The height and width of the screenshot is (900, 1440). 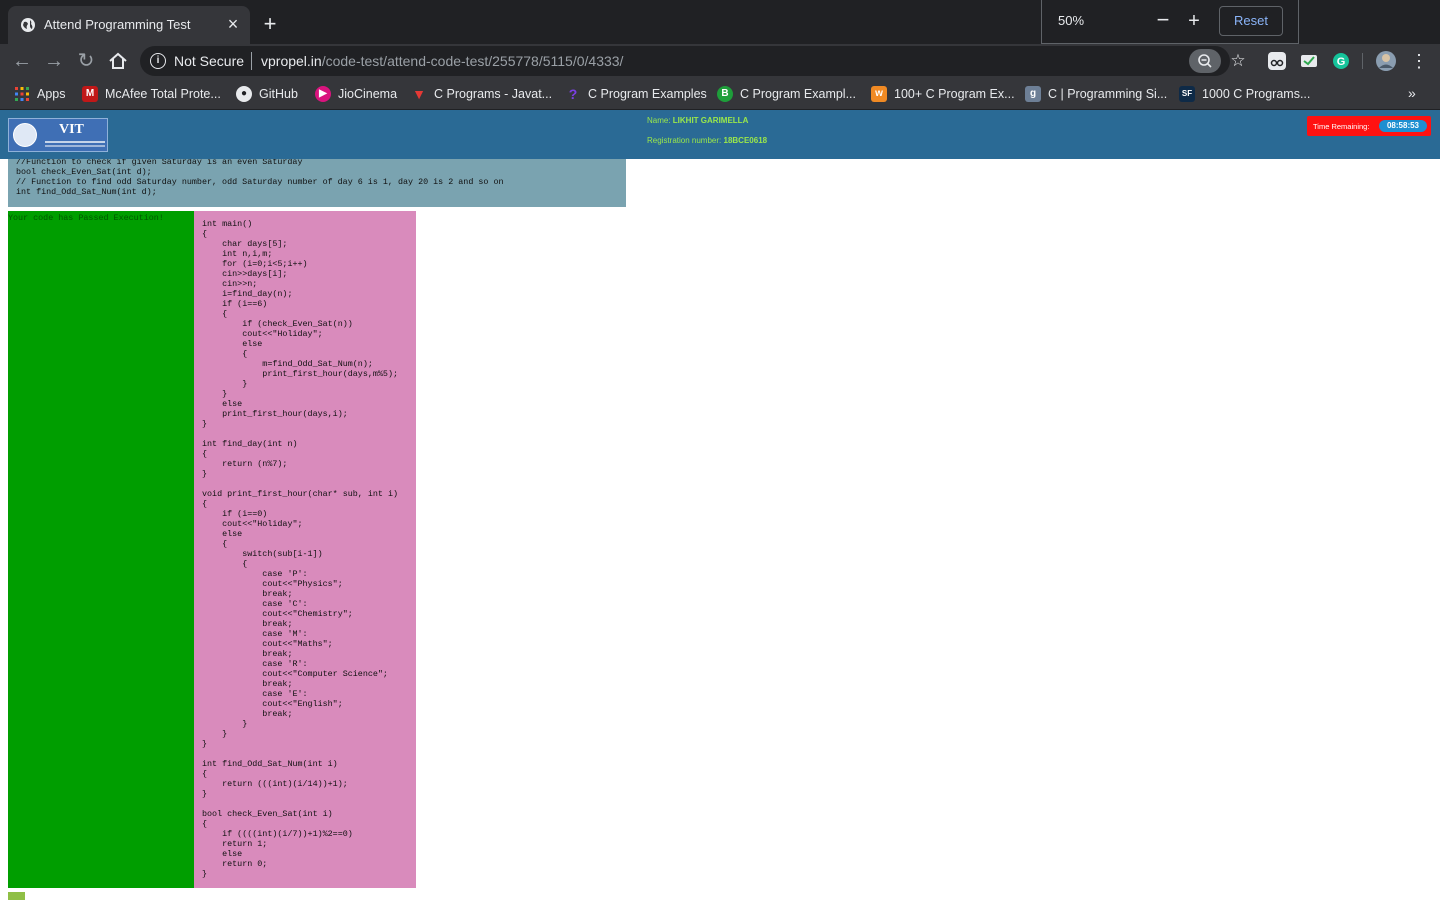 I want to click on forward-arrow-icon: →, so click(x=54, y=61).